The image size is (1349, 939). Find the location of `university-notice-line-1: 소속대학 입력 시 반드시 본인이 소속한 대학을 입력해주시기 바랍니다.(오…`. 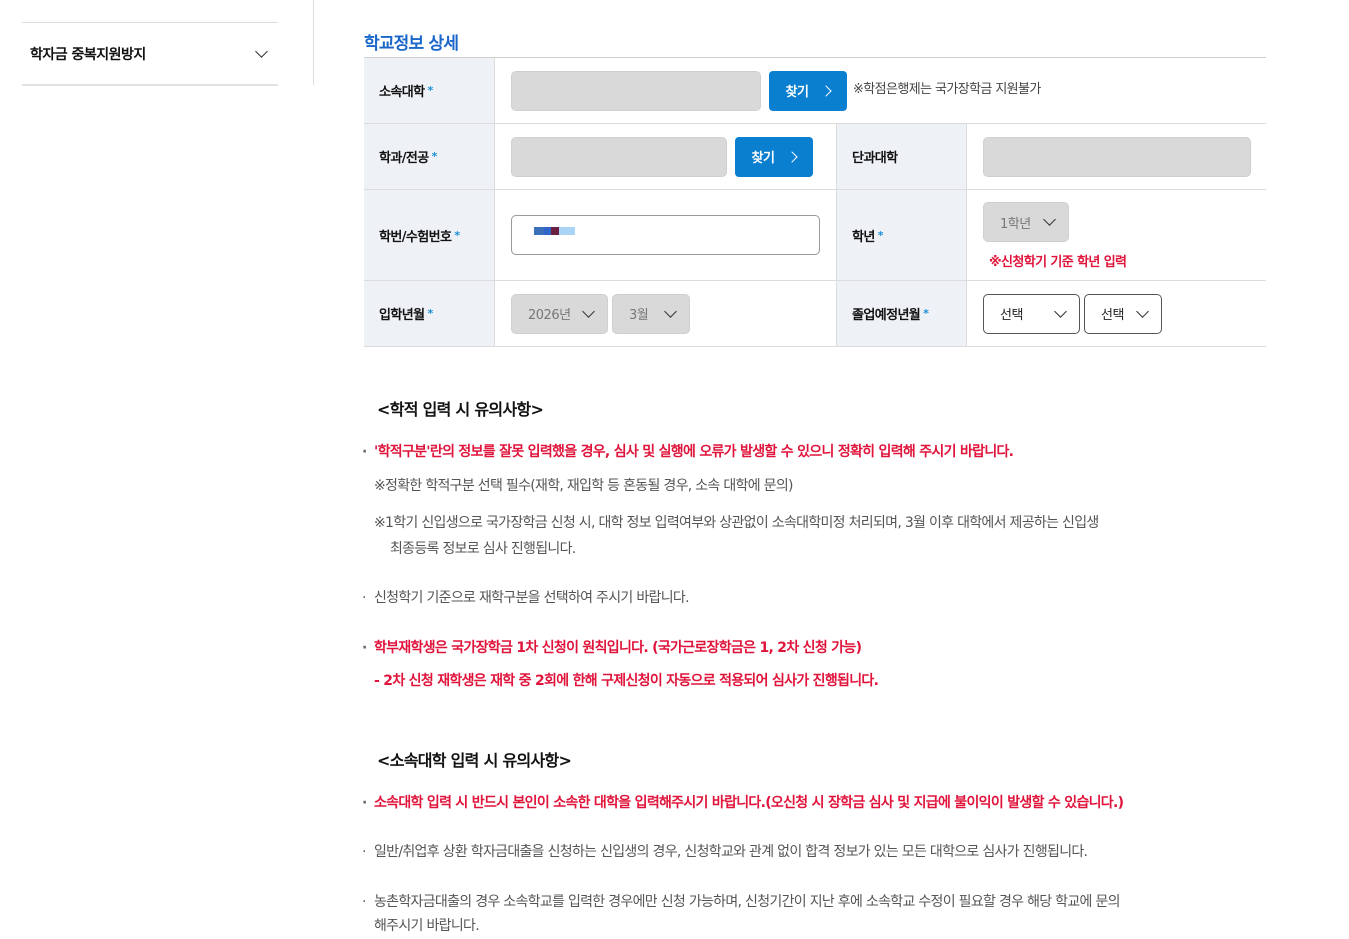

university-notice-line-1: 소속대학 입력 시 반드시 본인이 소속한 대학을 입력해주시기 바랍니다.(오… is located at coordinates (743, 803).